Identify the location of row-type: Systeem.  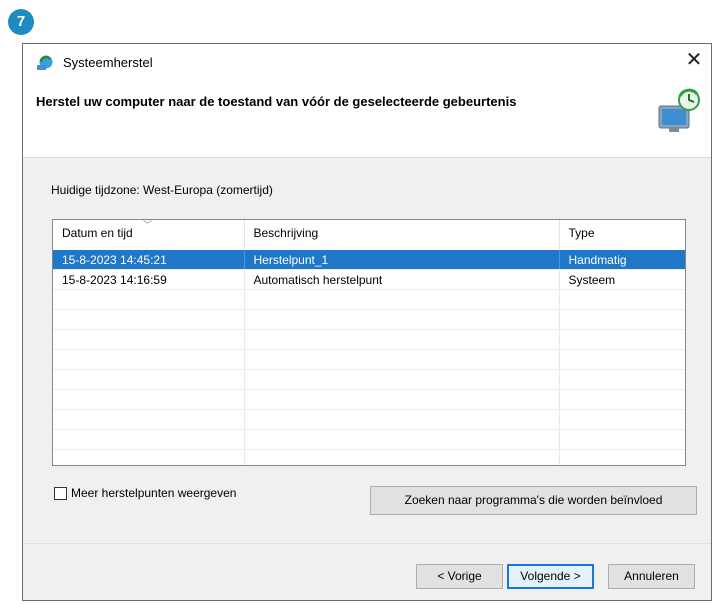
(622, 279).